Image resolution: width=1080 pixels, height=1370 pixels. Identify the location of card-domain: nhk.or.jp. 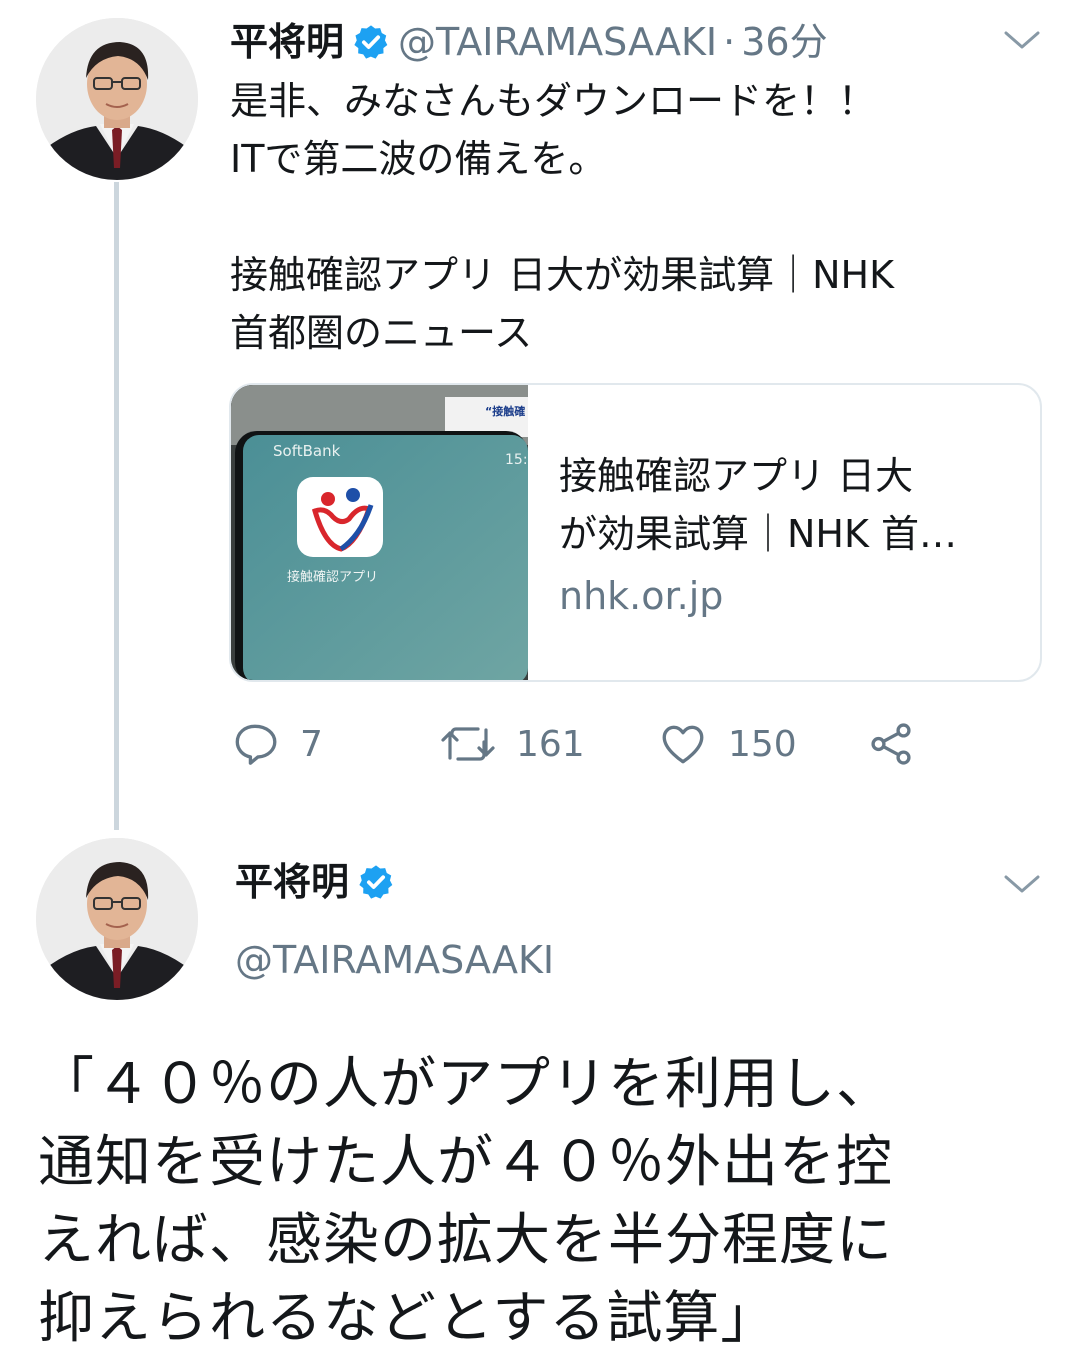
(641, 596).